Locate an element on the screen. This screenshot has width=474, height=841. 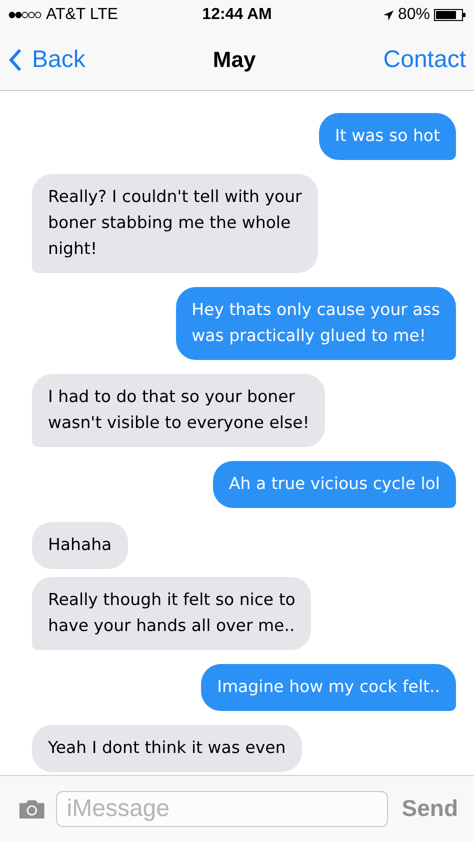
send-button: Send is located at coordinates (430, 808).